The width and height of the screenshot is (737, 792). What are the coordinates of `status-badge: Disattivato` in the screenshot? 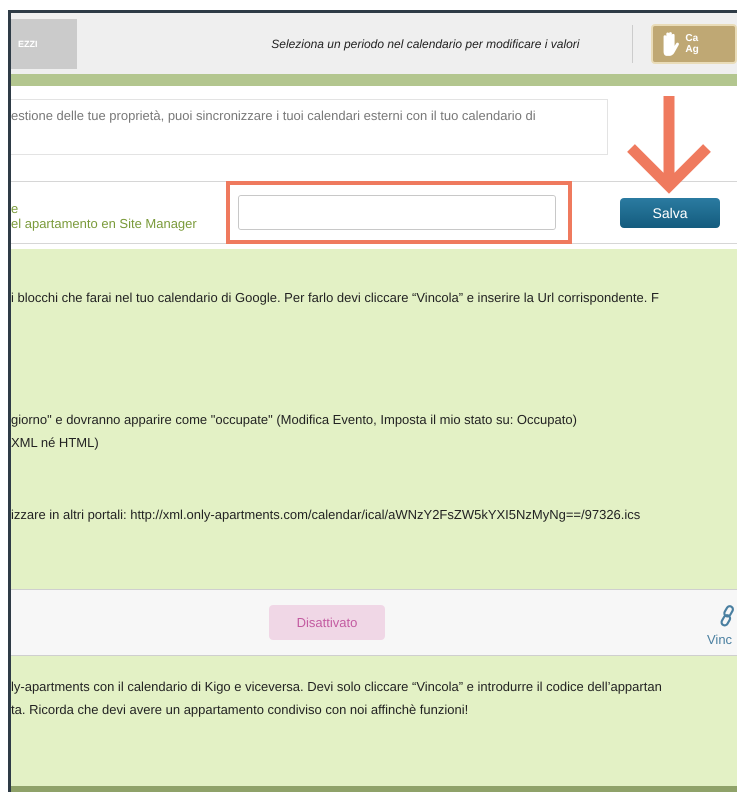 It's located at (327, 622).